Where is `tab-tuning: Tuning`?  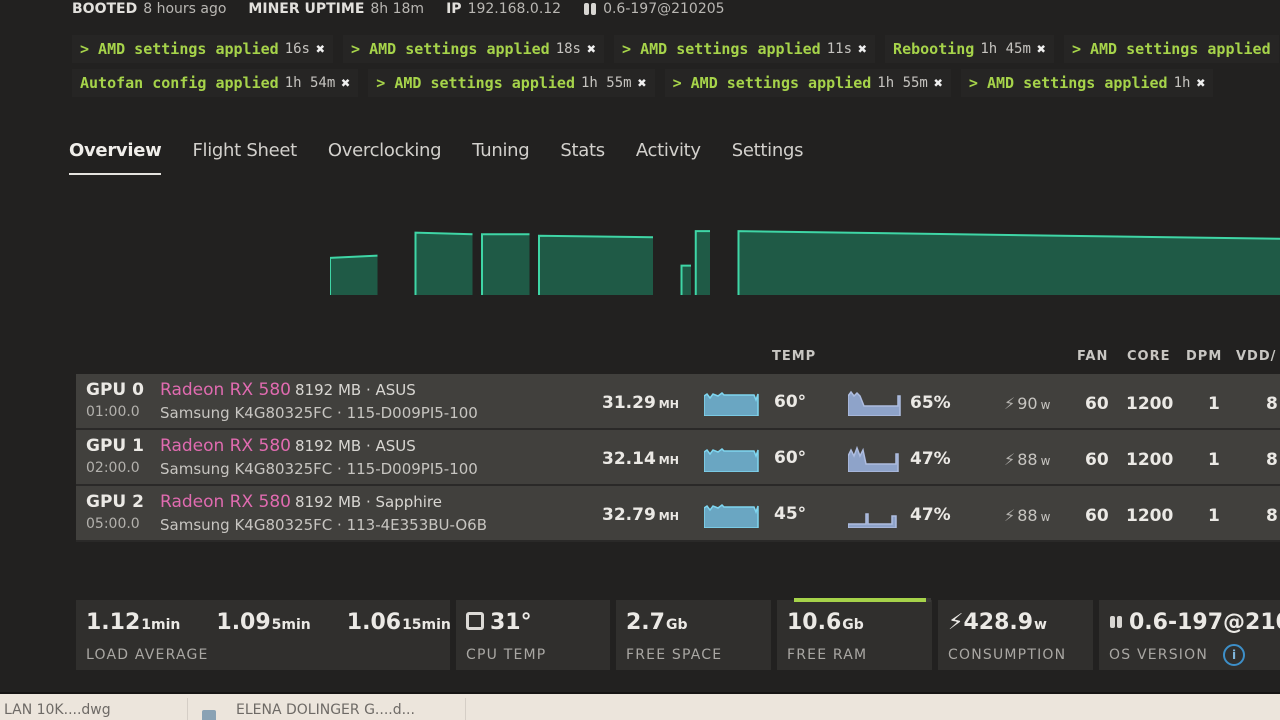 tab-tuning: Tuning is located at coordinates (500, 157).